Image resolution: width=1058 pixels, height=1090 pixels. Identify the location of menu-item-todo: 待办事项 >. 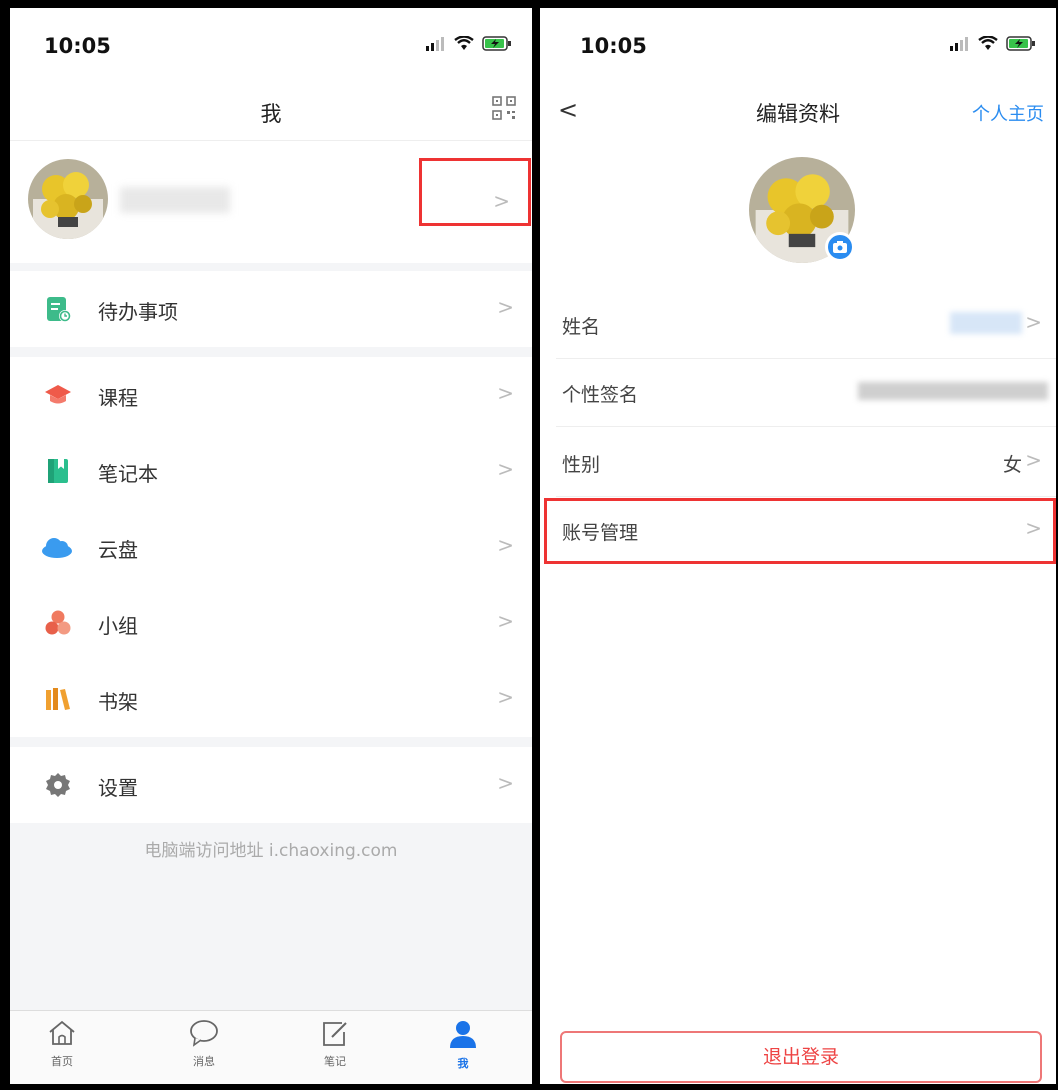
(271, 309).